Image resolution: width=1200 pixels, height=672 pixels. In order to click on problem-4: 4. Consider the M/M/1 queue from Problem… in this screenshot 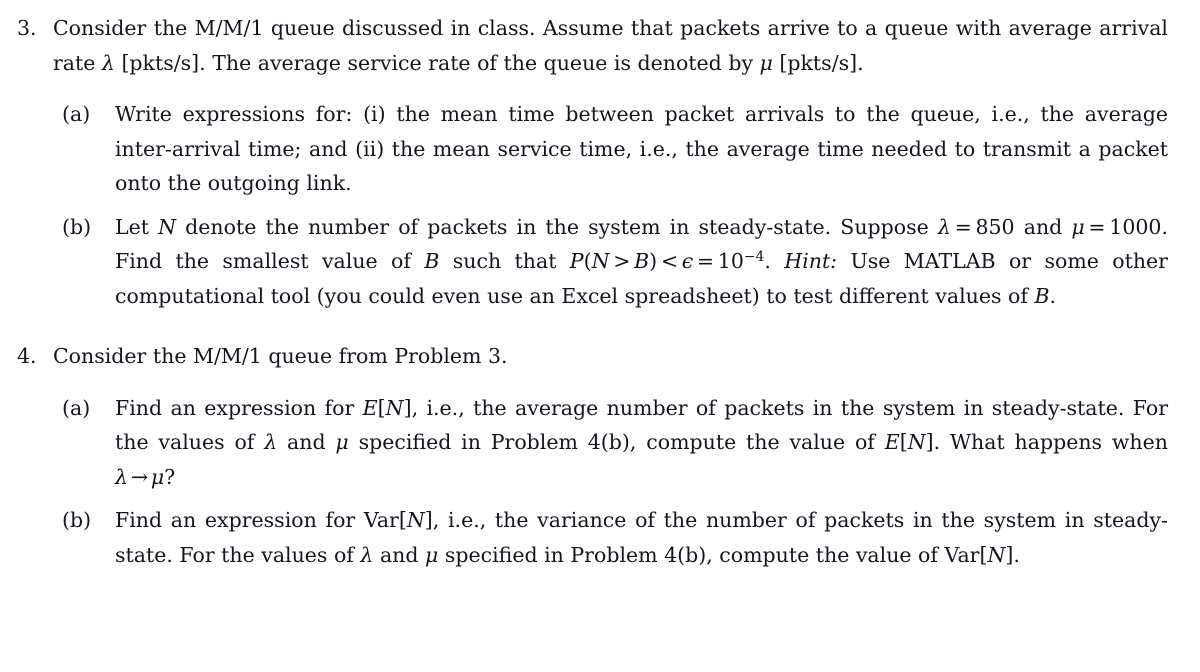, I will do `click(600, 356)`.